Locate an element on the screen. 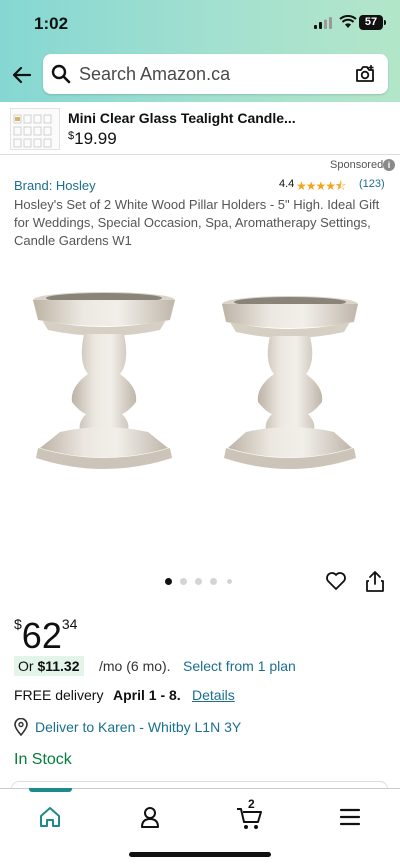 The width and height of the screenshot is (400, 867). delivery-details-link: Details is located at coordinates (213, 695).